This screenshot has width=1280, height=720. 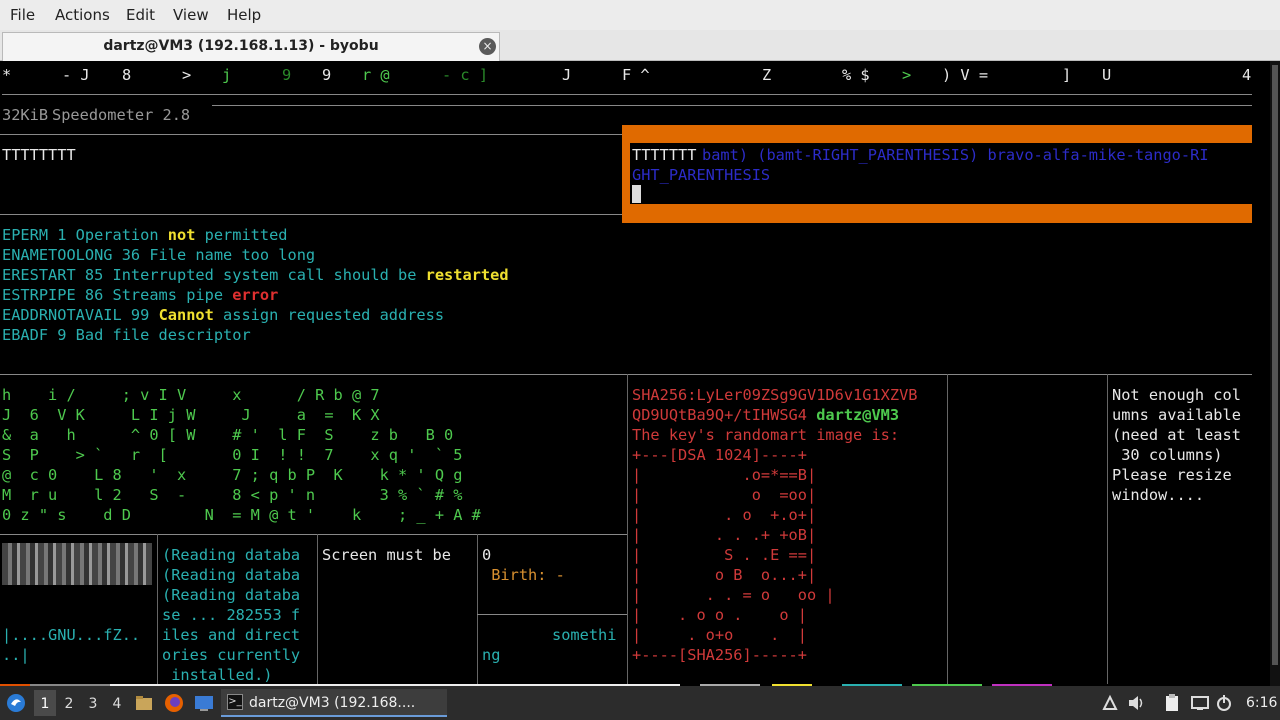 What do you see at coordinates (80, 315) in the screenshot?
I see `errno-line: EADDRNOTAVAIL 99` at bounding box center [80, 315].